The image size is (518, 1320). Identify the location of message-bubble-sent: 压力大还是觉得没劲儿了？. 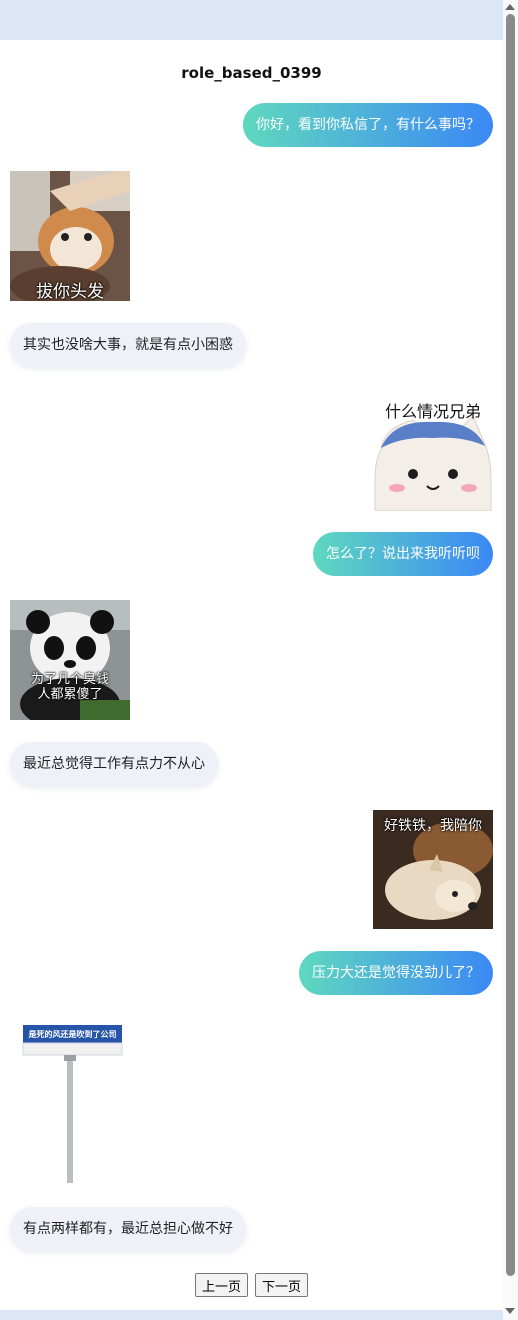
(396, 973).